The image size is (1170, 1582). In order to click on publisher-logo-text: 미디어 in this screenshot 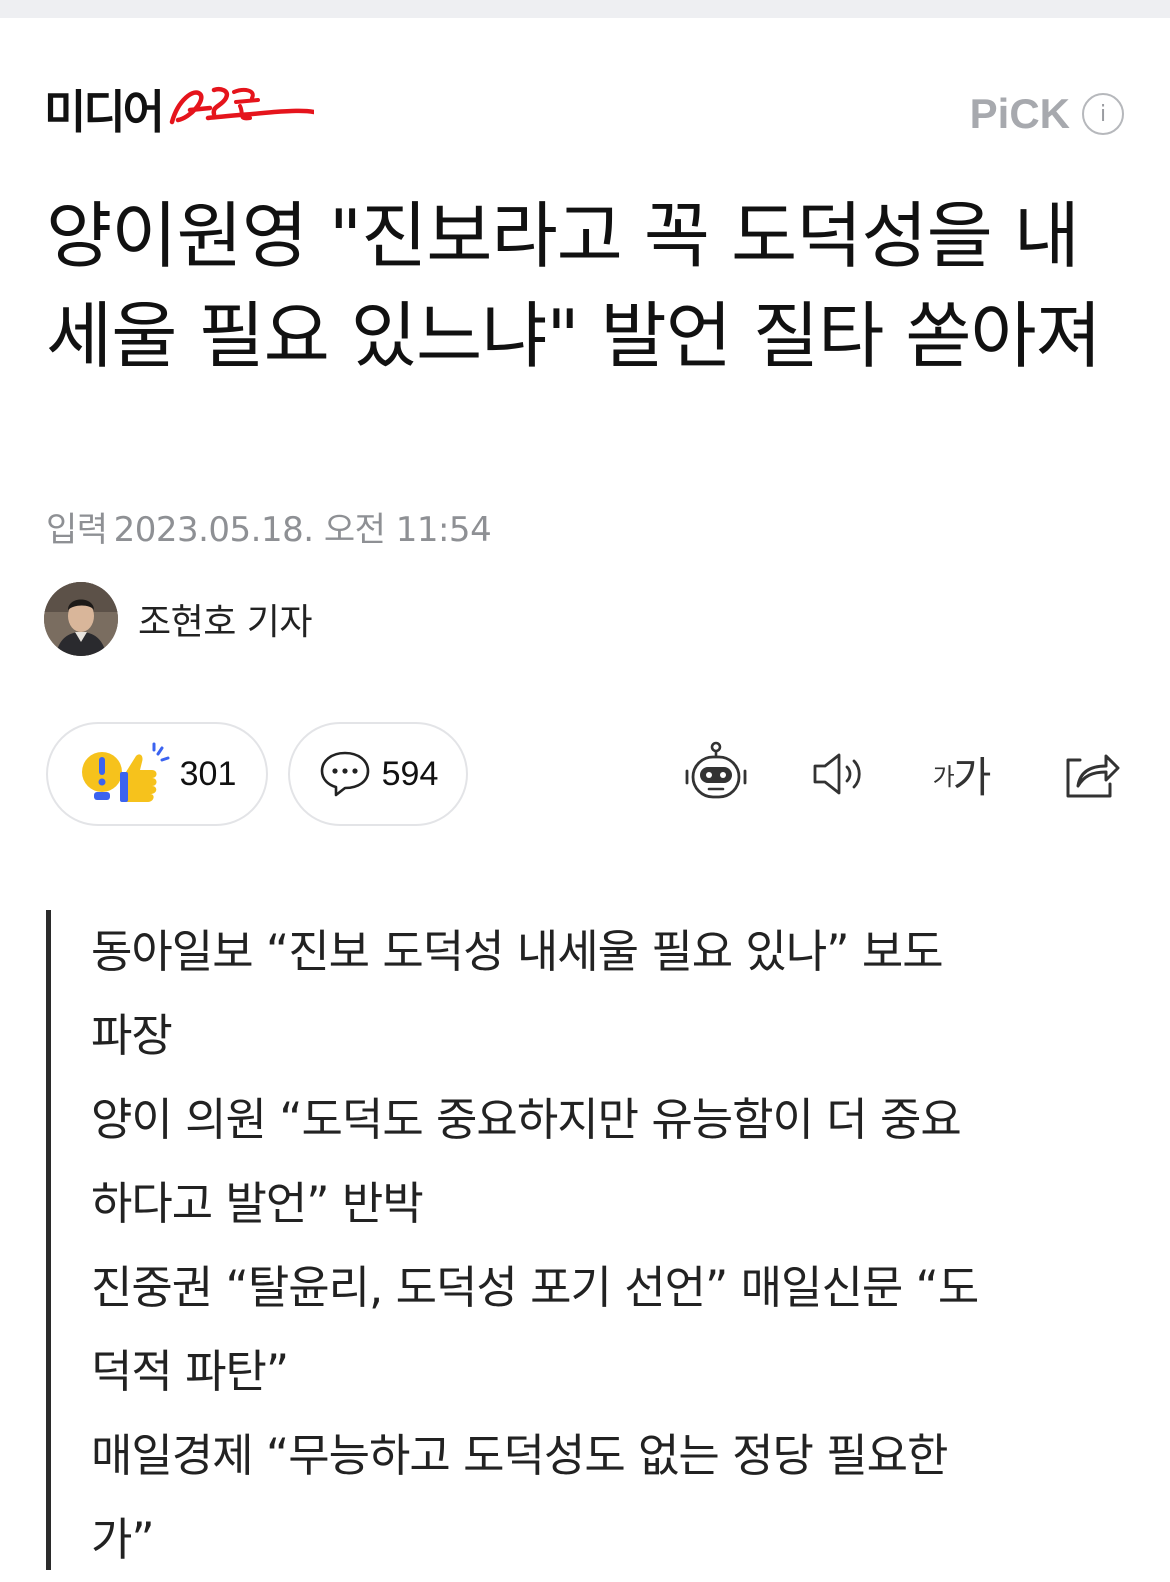, I will do `click(104, 112)`.